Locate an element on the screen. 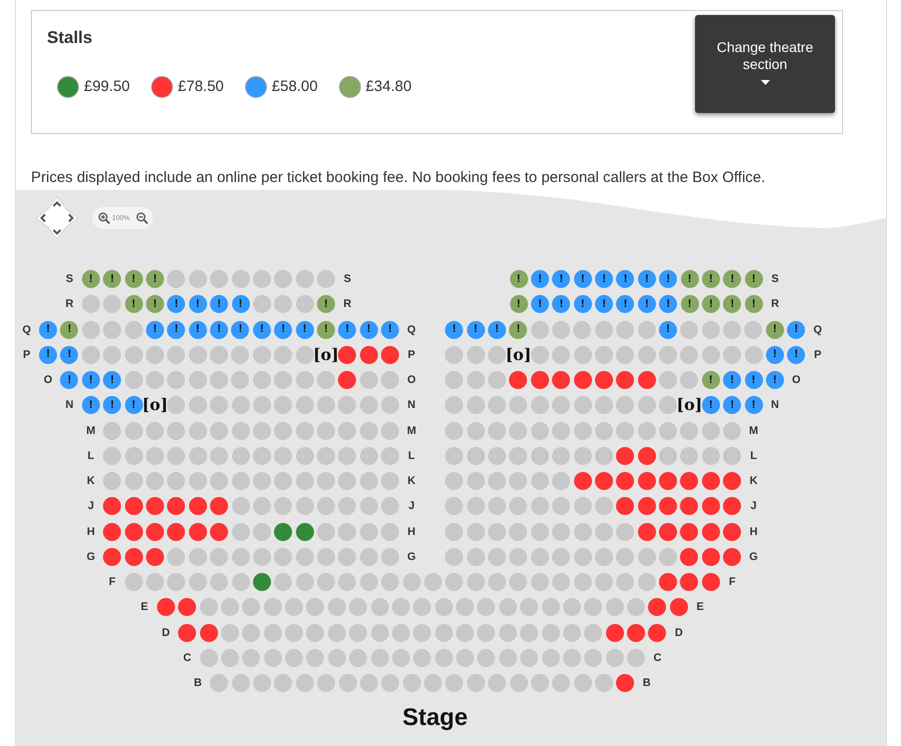 The image size is (901, 746). zoom-in-icon is located at coordinates (104, 218).